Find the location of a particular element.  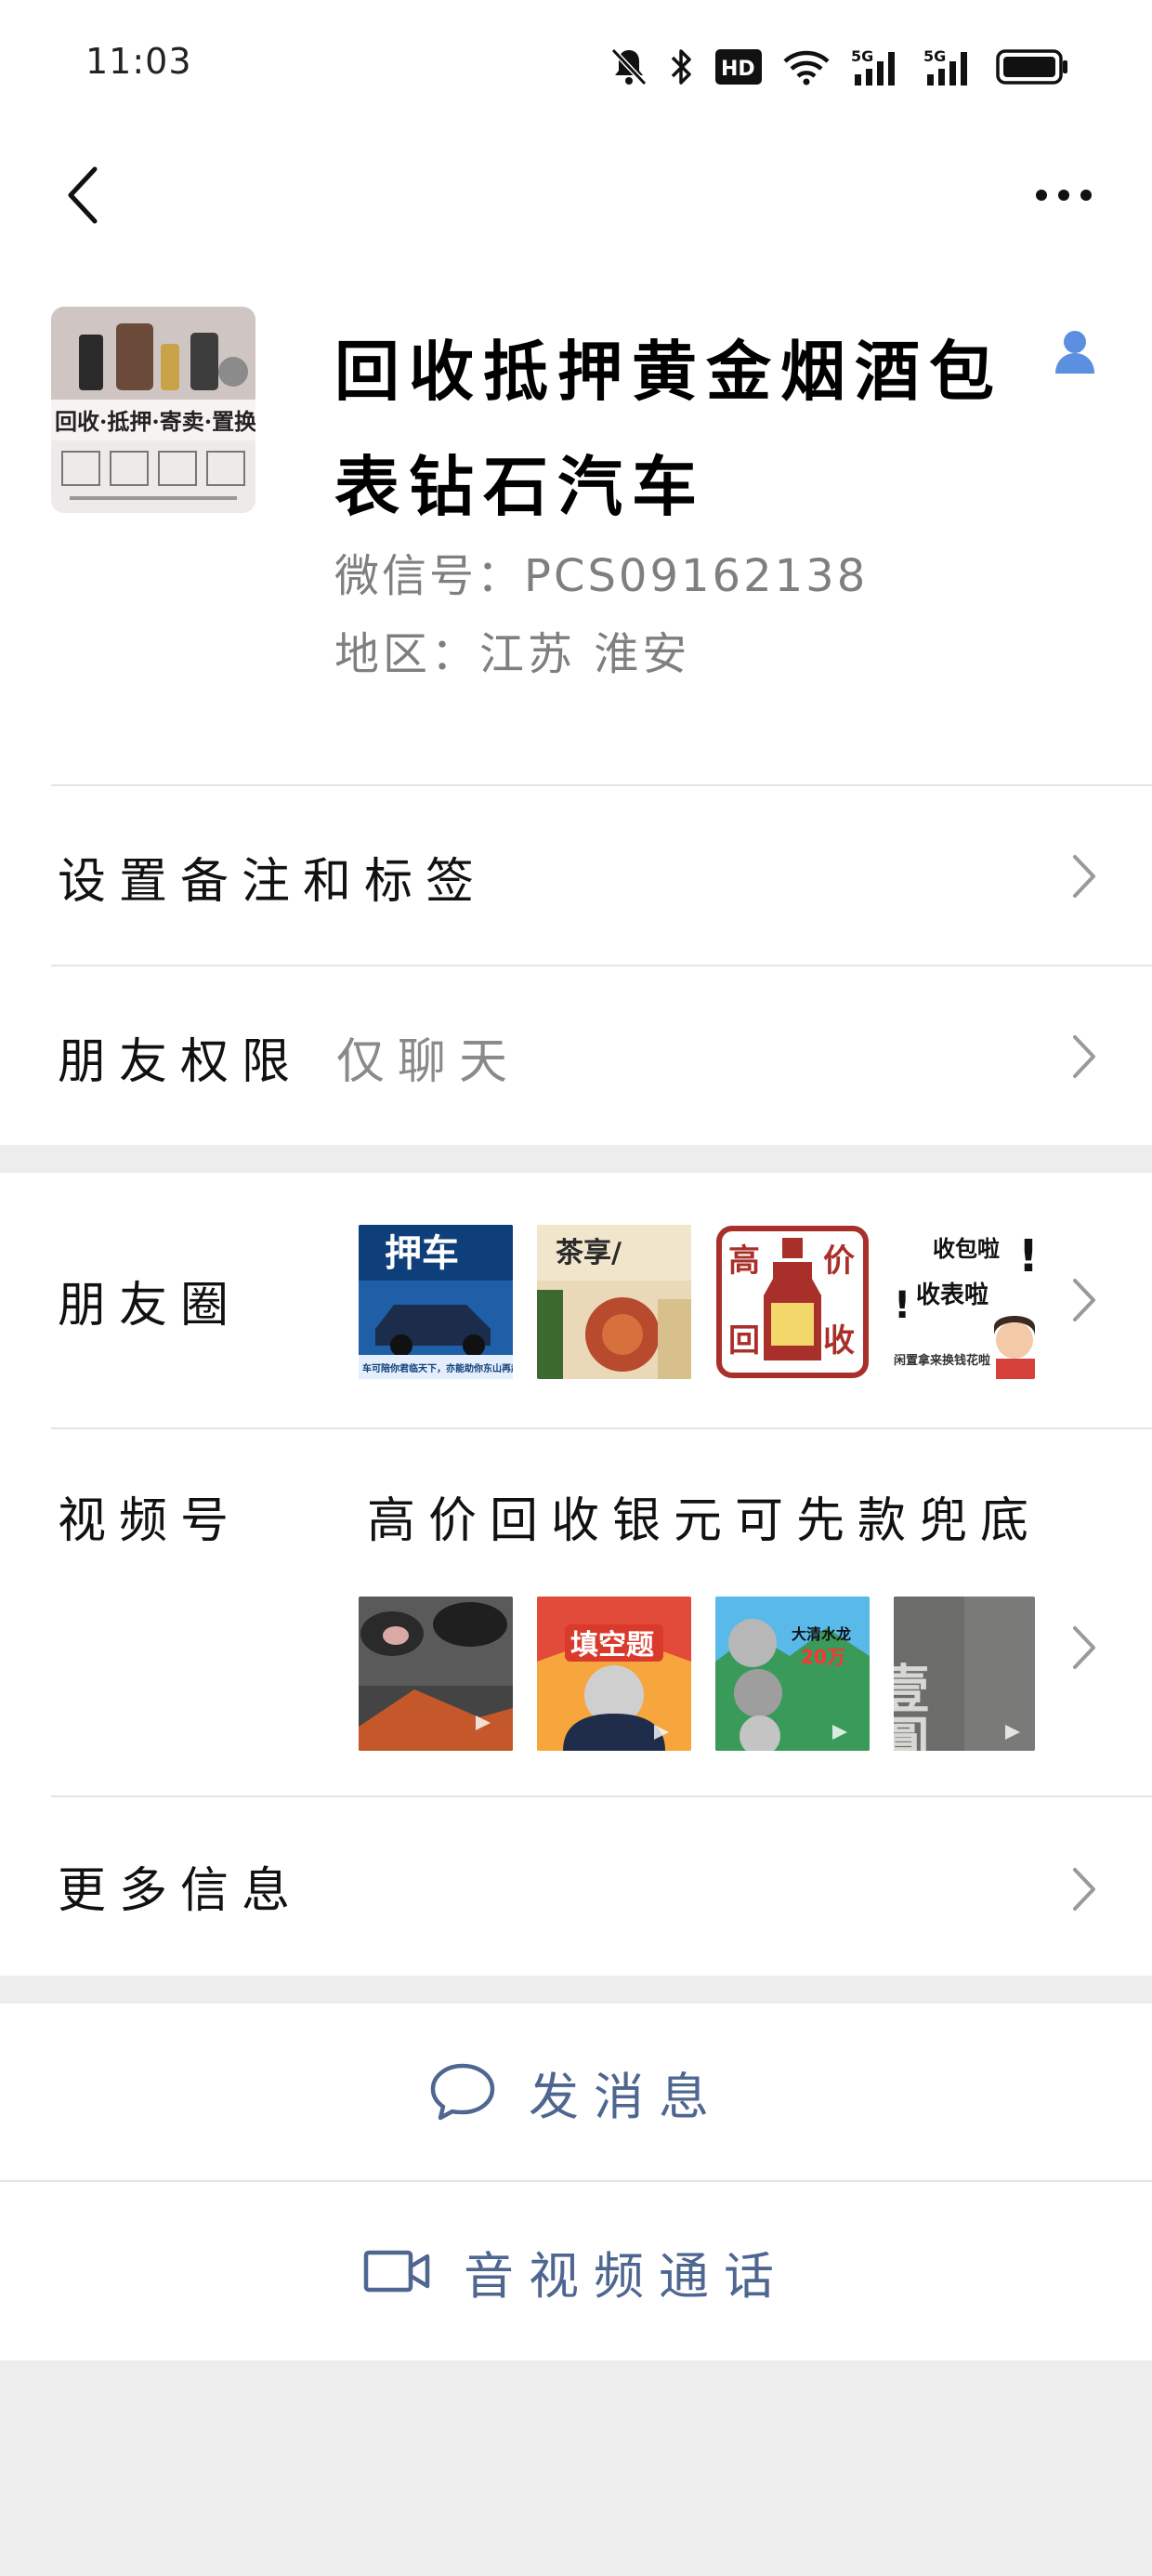

more-options-button is located at coordinates (1064, 195).